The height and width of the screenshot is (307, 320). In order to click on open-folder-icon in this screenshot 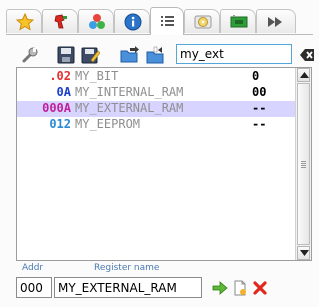, I will do `click(129, 54)`.